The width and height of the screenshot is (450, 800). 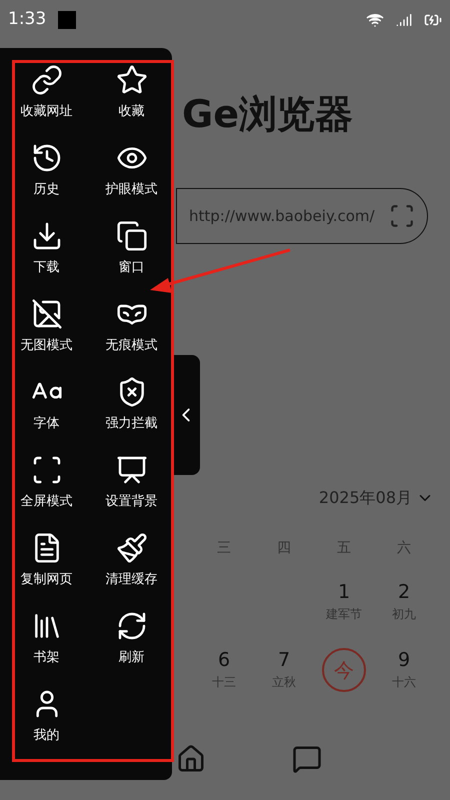 I want to click on collapse-tab, so click(x=186, y=415).